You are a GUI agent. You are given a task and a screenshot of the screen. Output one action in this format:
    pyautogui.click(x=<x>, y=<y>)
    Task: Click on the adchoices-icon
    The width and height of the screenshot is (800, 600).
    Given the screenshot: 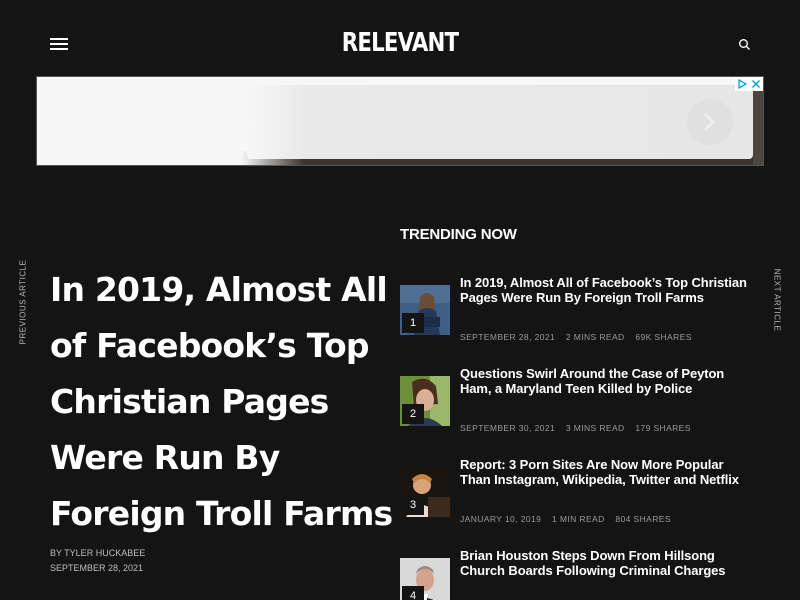 What is the action you would take?
    pyautogui.click(x=742, y=84)
    